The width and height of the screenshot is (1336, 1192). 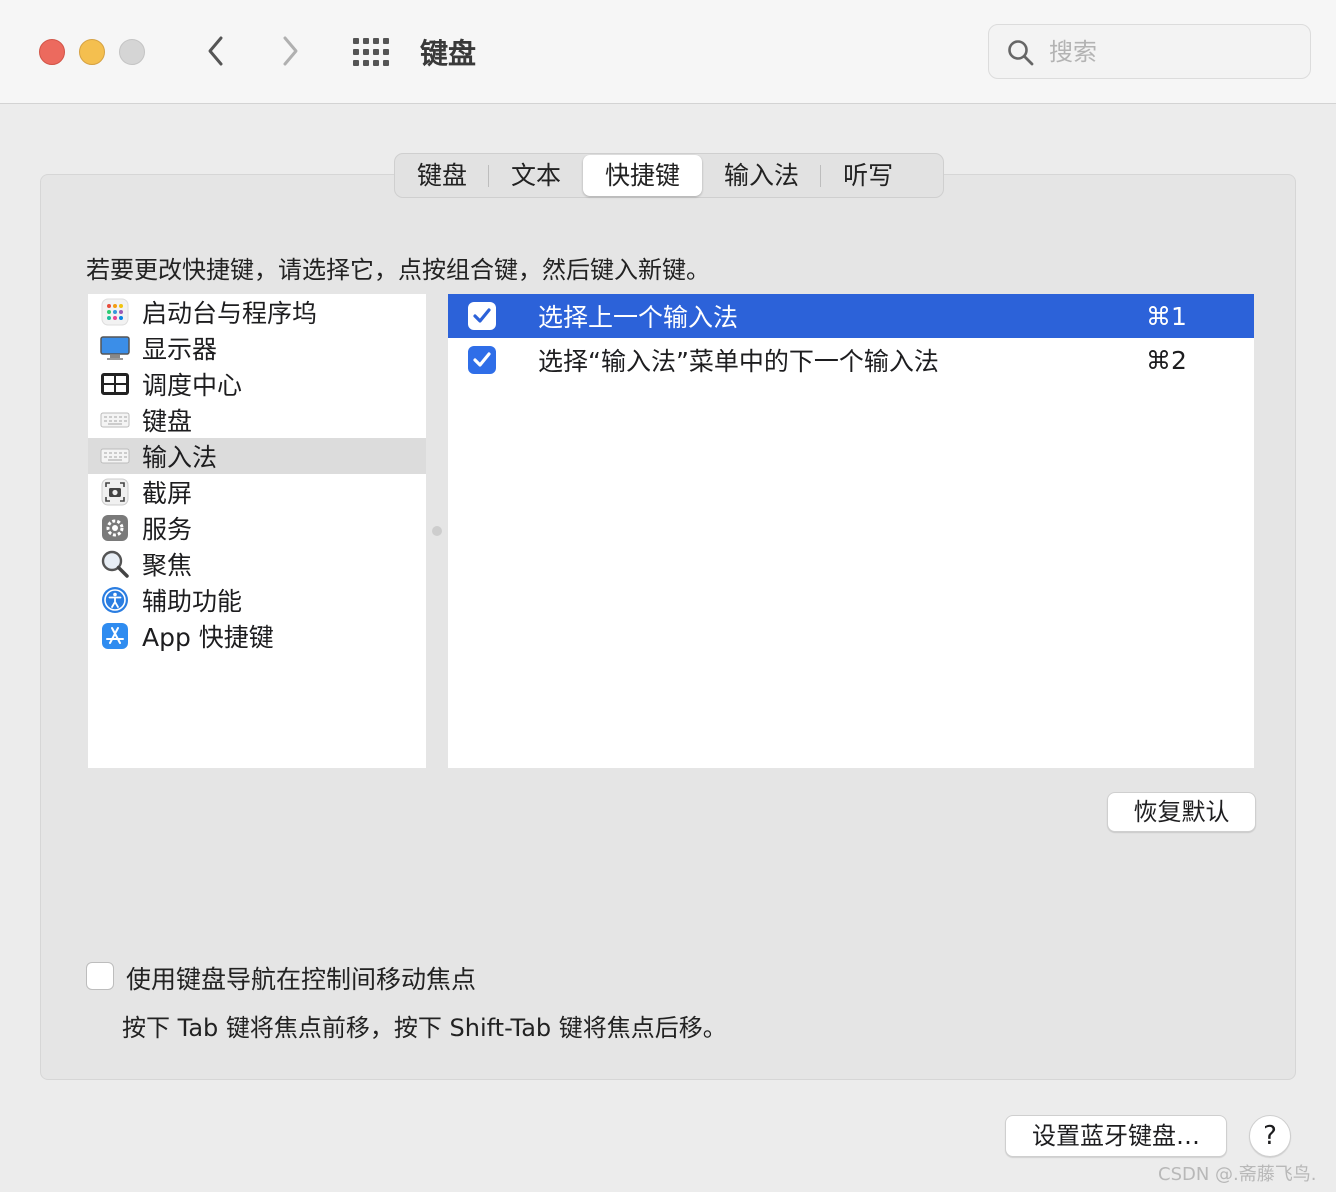 I want to click on window-title: 键盘, so click(x=448, y=53).